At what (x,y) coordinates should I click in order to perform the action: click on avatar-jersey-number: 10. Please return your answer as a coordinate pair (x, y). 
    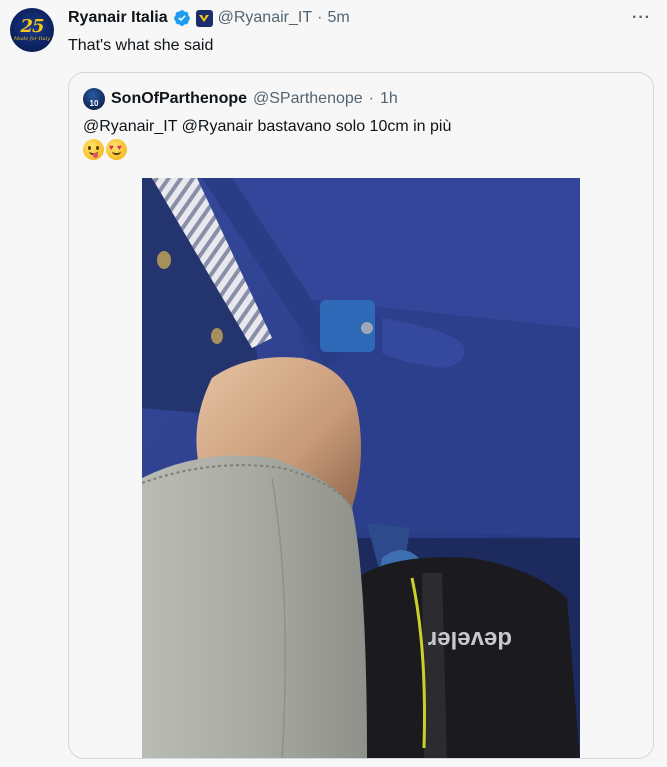
    Looking at the image, I should click on (94, 103).